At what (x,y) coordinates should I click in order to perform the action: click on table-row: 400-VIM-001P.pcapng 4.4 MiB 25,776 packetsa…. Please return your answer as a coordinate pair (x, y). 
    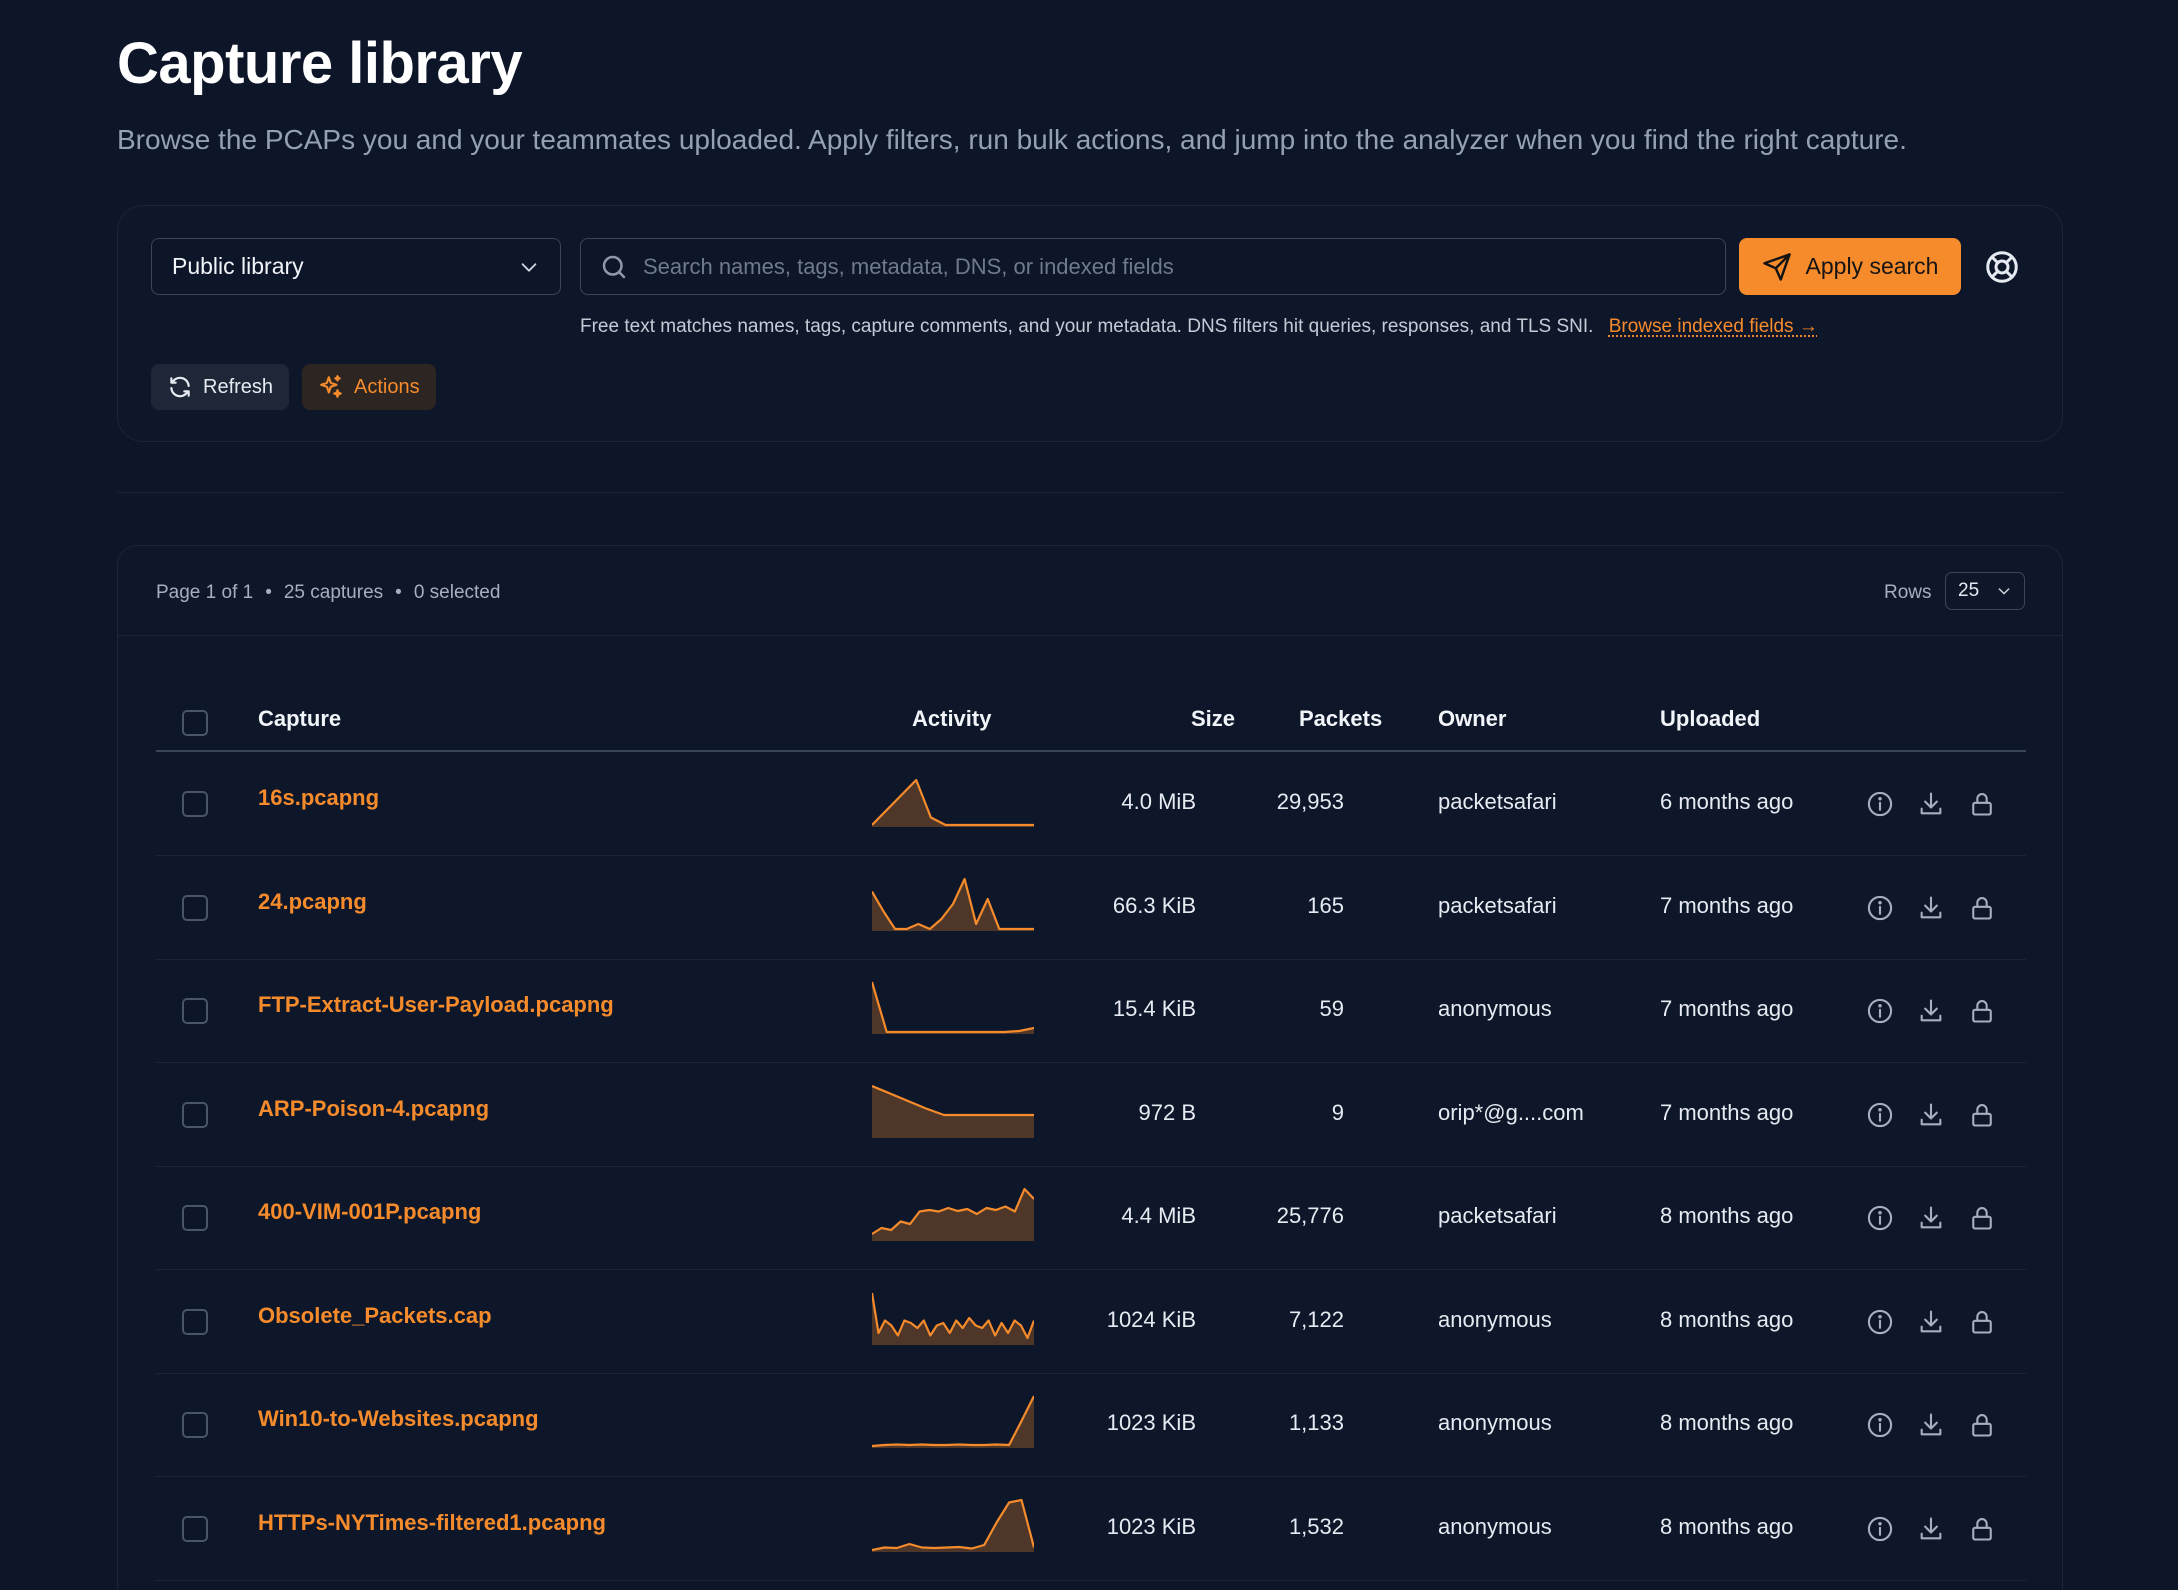
    Looking at the image, I should click on (1091, 1218).